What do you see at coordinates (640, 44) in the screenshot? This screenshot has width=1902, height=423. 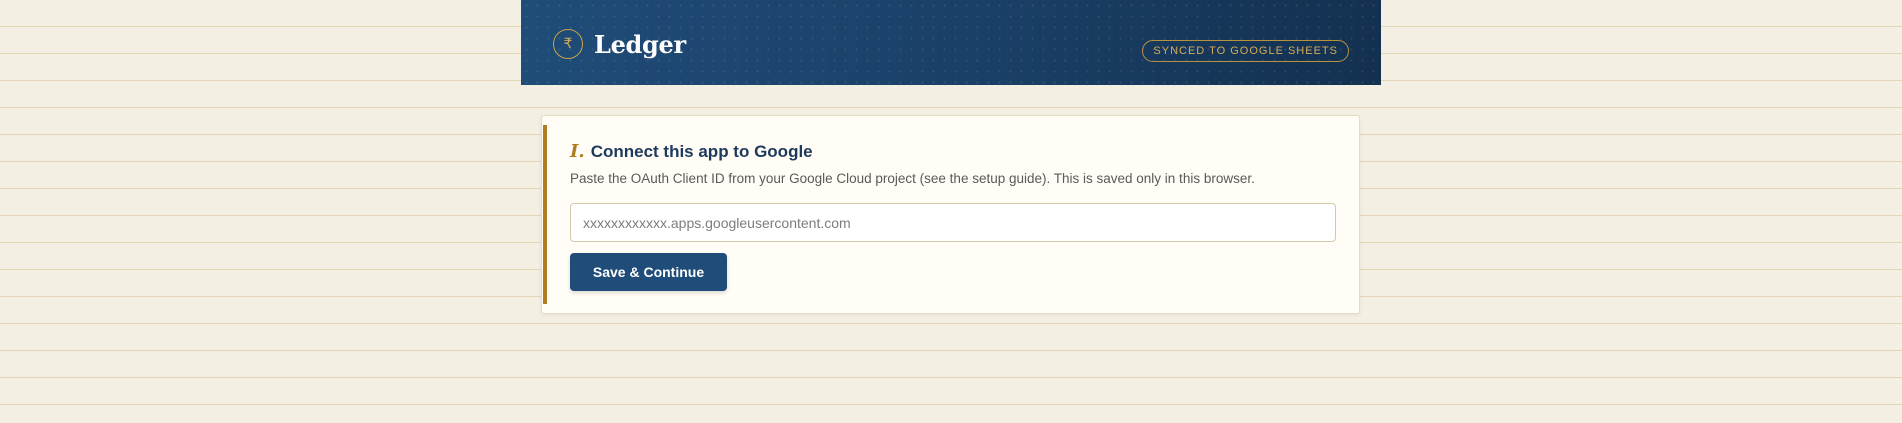 I see `brand-title: Ledger` at bounding box center [640, 44].